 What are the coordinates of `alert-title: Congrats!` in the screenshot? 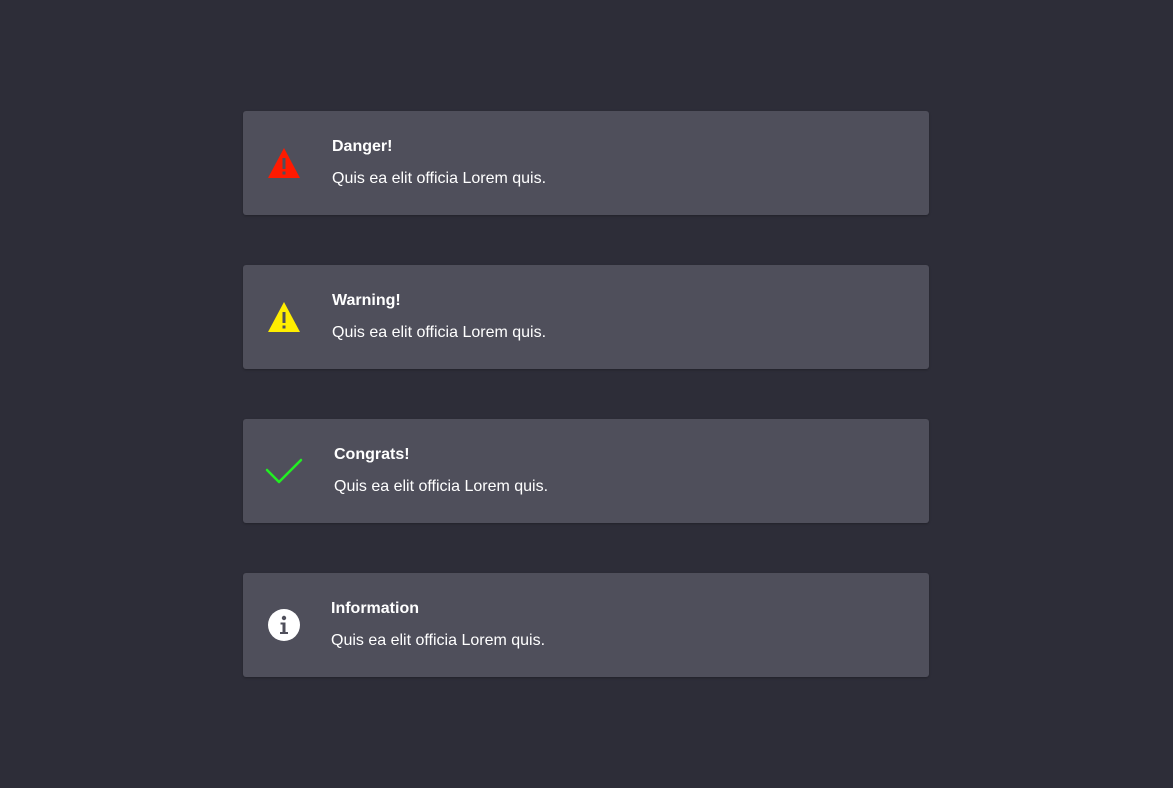 It's located at (372, 454).